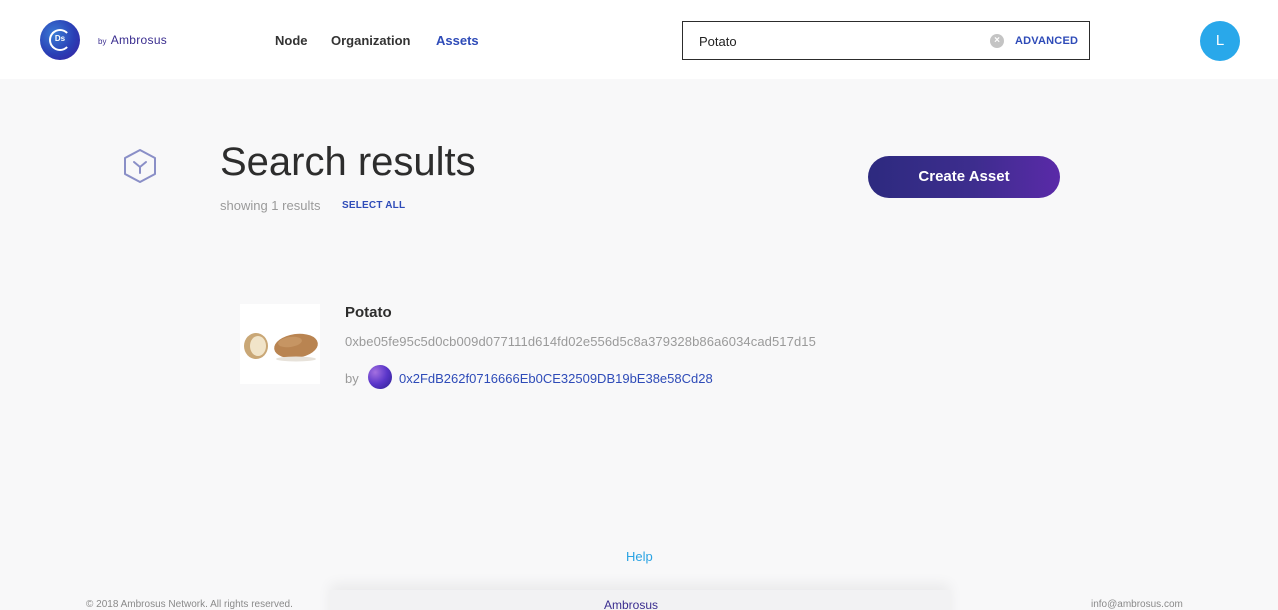 The width and height of the screenshot is (1278, 610). Describe the element at coordinates (1137, 604) in the screenshot. I see `contact-email-link: info@ambrosus.com` at that location.